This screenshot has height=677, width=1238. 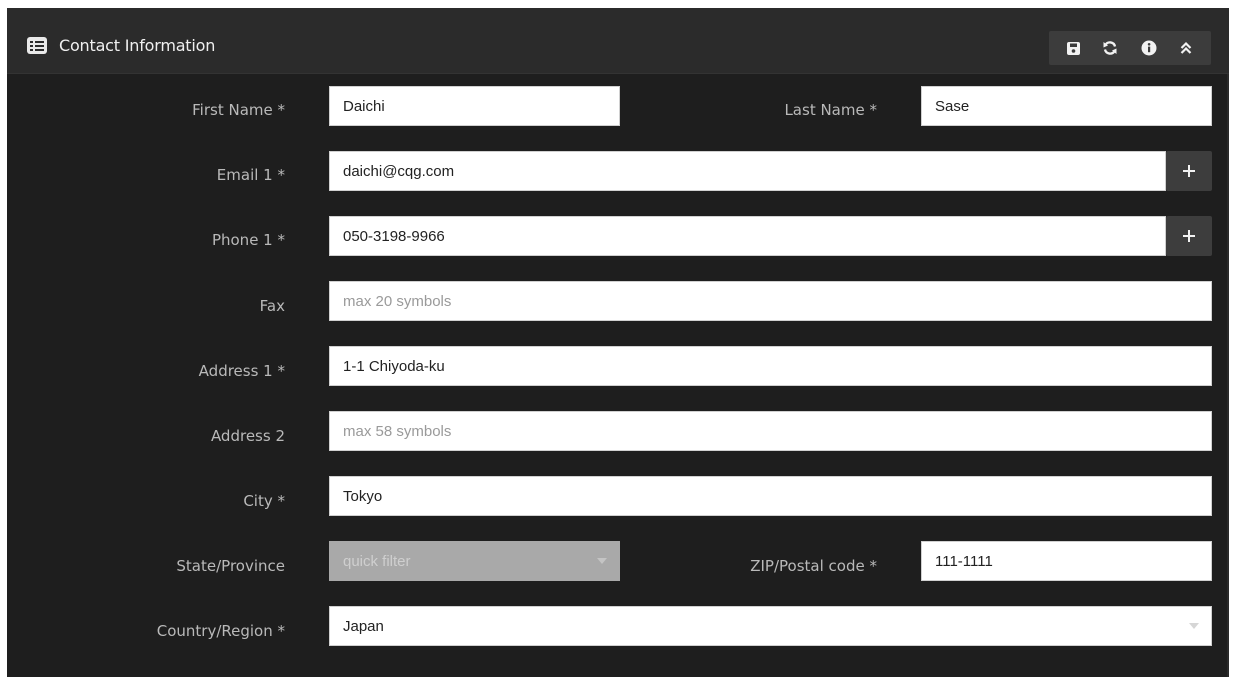 What do you see at coordinates (618, 41) in the screenshot?
I see `panel-header: Contact Information` at bounding box center [618, 41].